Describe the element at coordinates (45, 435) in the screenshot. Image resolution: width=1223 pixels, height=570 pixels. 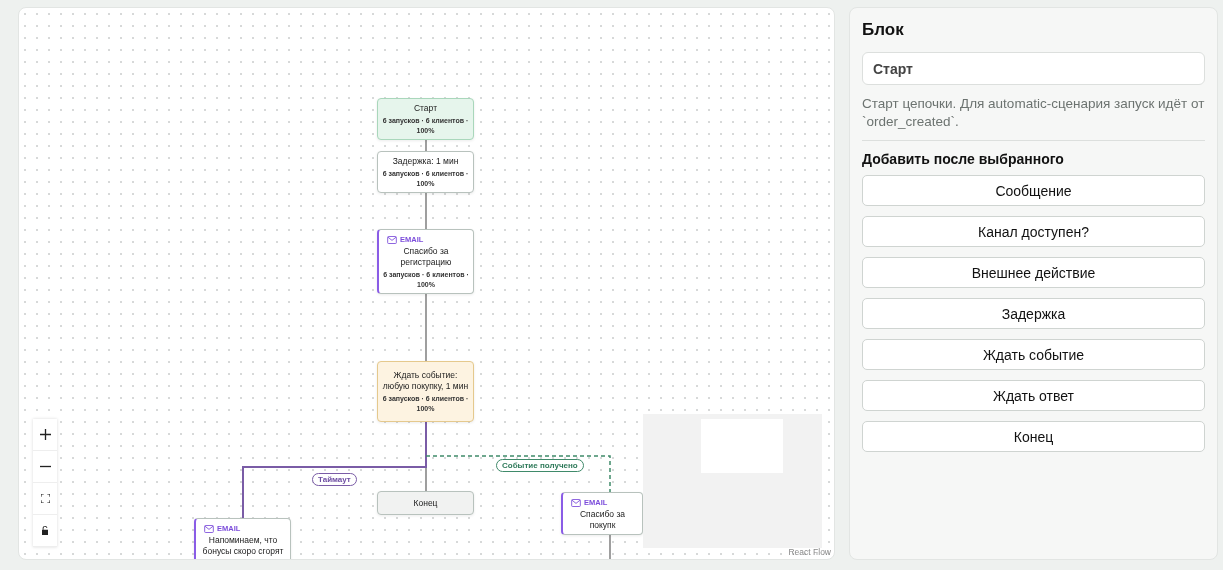
I see `zoom-in-icon` at that location.